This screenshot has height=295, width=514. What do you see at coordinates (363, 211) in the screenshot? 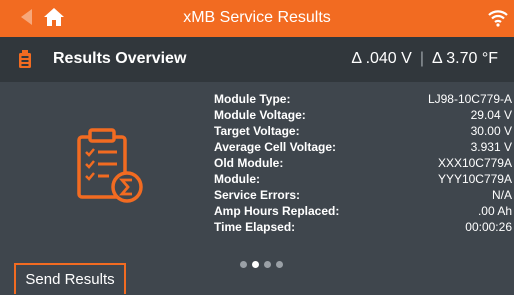
I see `detail-row: Amp Hours Replaced: .00 Ah` at bounding box center [363, 211].